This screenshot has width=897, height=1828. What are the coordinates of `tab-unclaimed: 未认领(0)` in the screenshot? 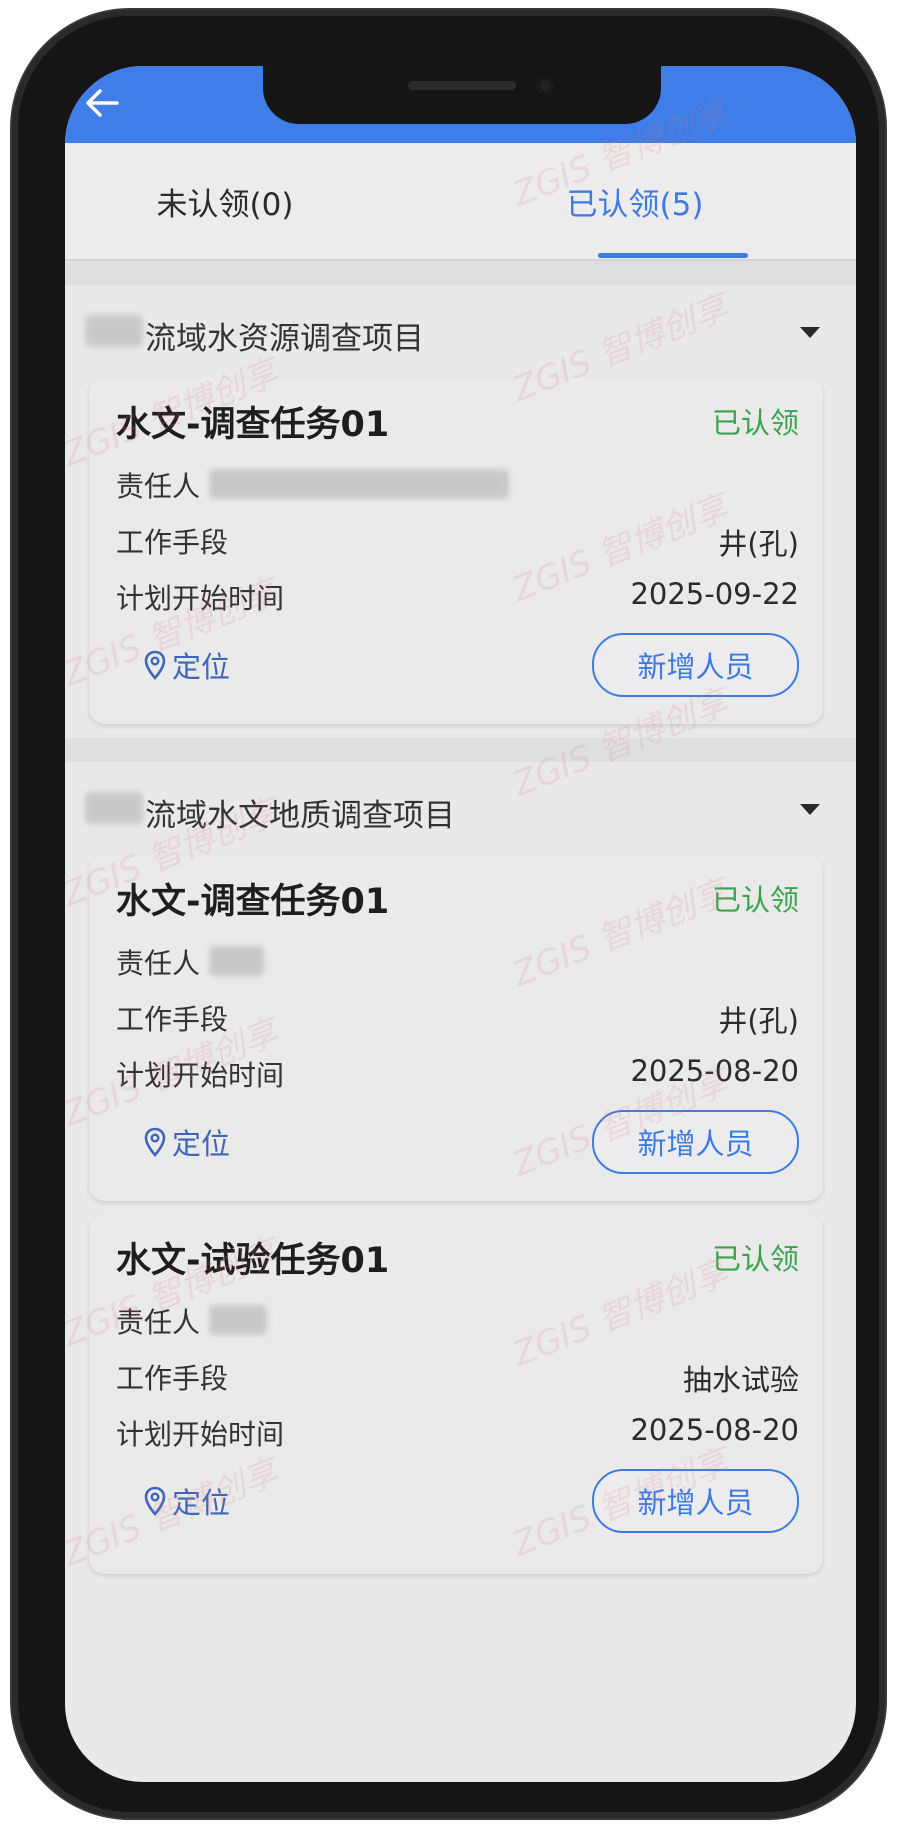 It's located at (225, 201).